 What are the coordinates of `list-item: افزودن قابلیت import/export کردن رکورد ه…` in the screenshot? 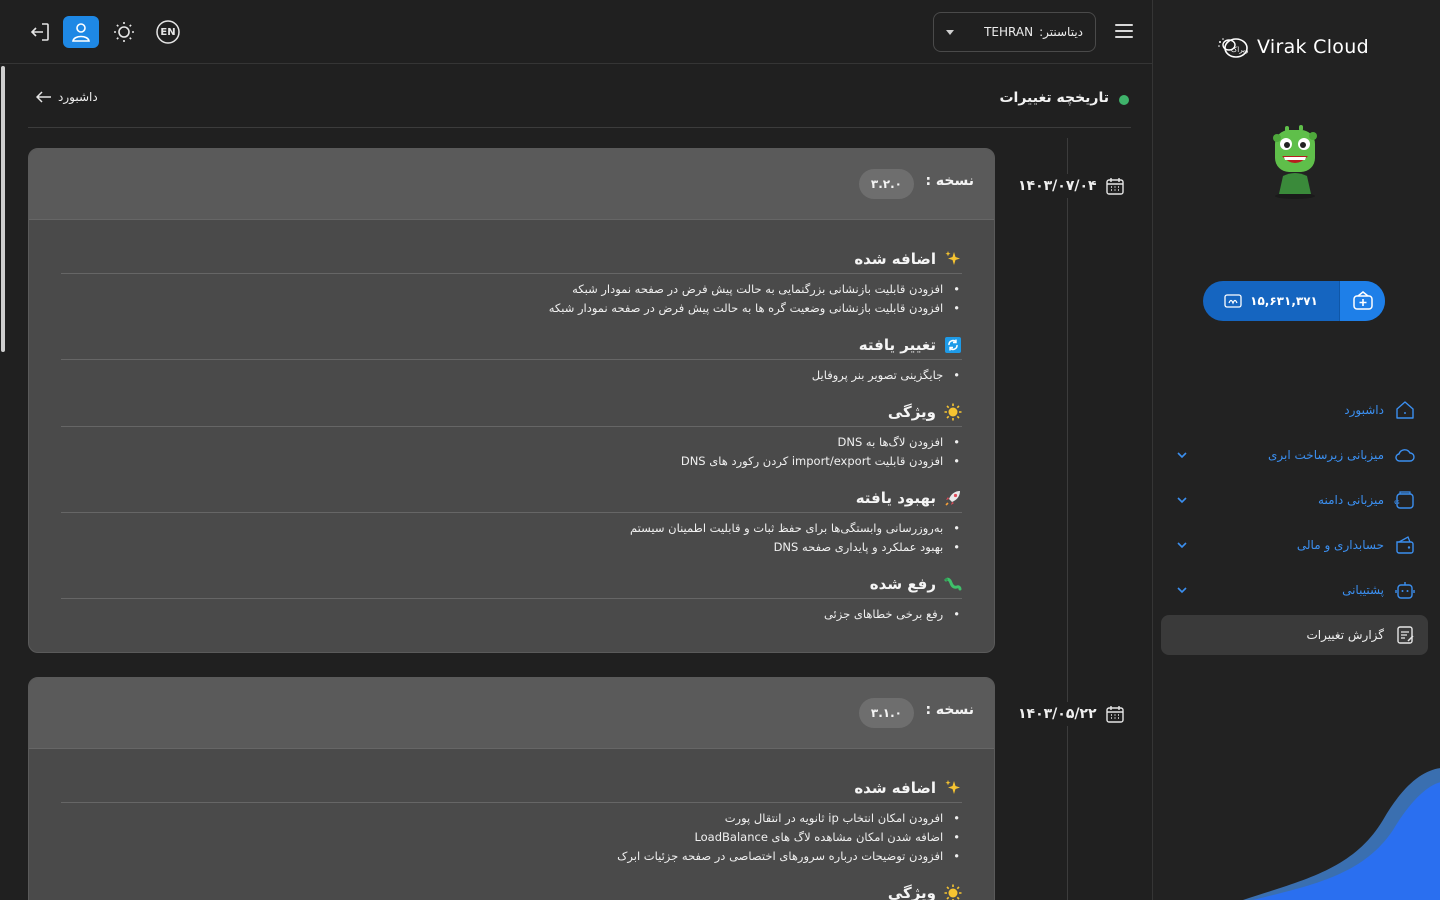 It's located at (511, 461).